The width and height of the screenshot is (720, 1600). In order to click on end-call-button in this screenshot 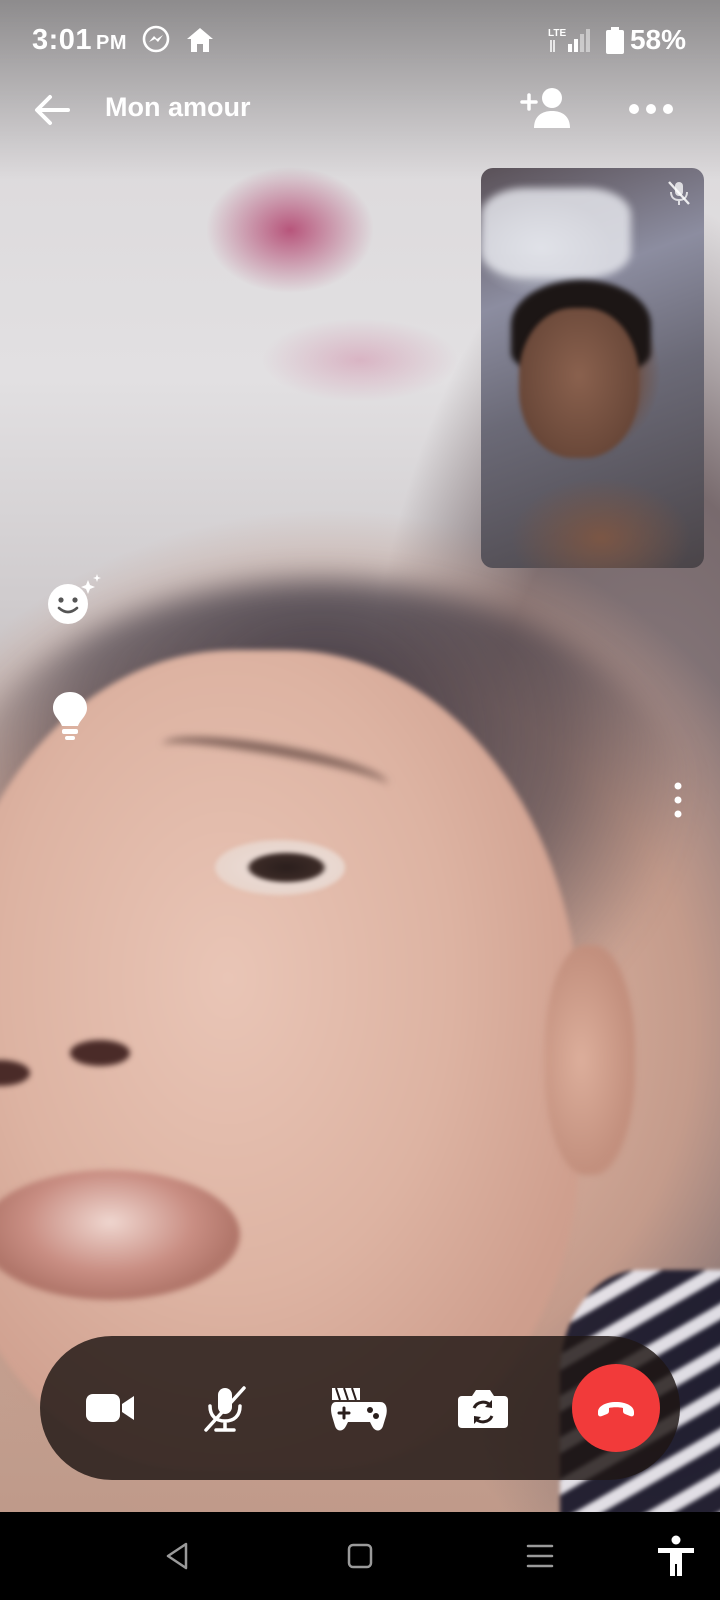, I will do `click(616, 1408)`.